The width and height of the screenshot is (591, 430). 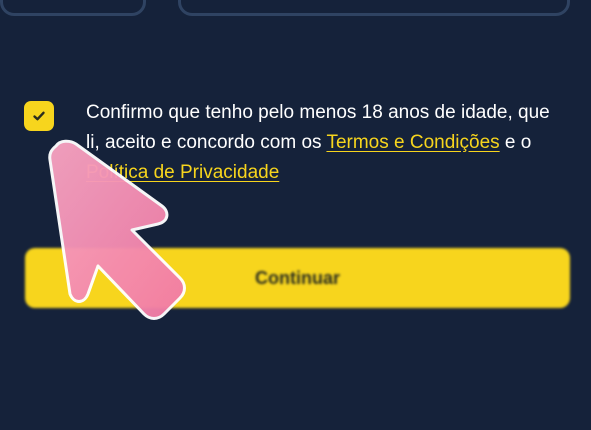 What do you see at coordinates (73, 8) in the screenshot?
I see `country-code-field` at bounding box center [73, 8].